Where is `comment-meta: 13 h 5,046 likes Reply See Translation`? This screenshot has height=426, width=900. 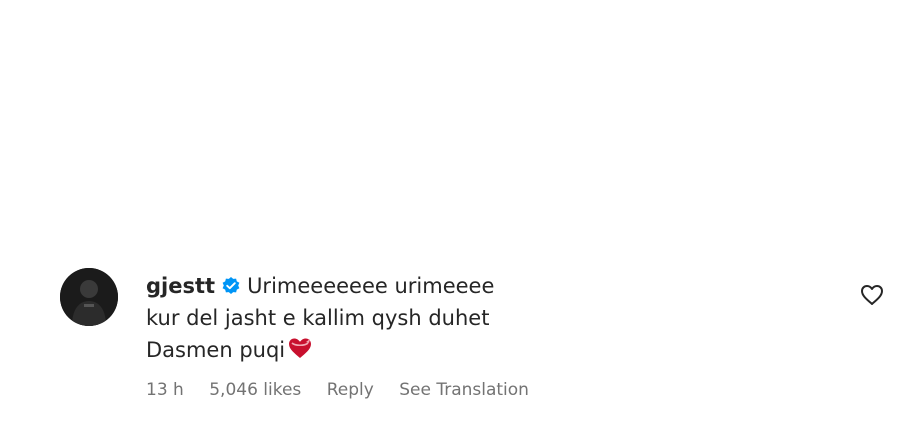
comment-meta: 13 h 5,046 likes Reply See Translation is located at coordinates (347, 390).